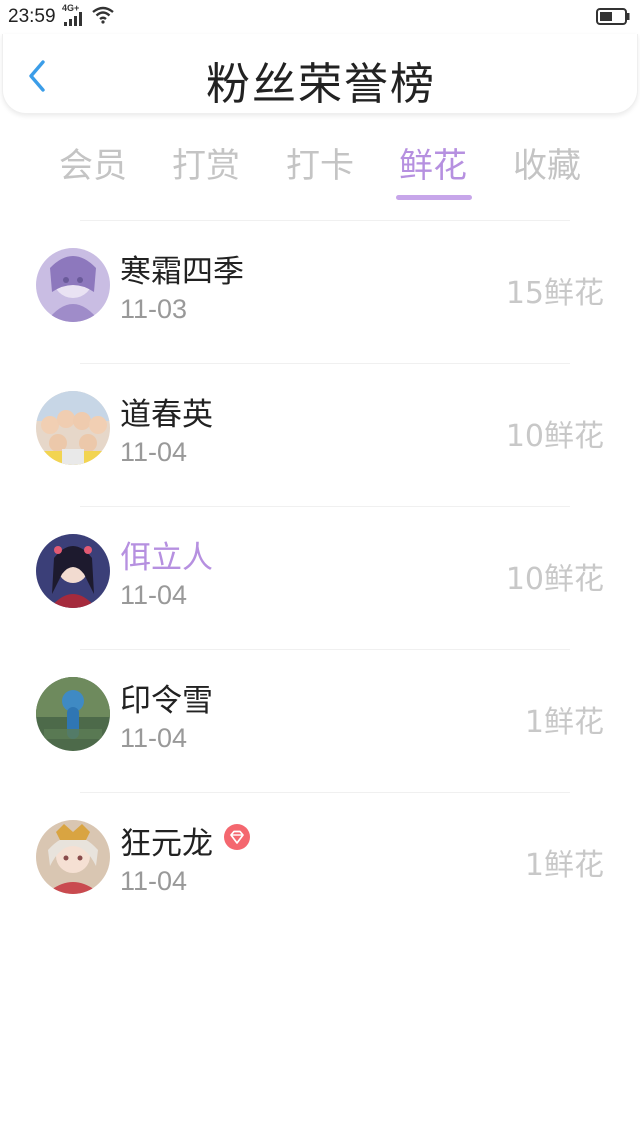  What do you see at coordinates (320, 720) in the screenshot?
I see `list-item: 印令雪 11-04 1鲜花` at bounding box center [320, 720].